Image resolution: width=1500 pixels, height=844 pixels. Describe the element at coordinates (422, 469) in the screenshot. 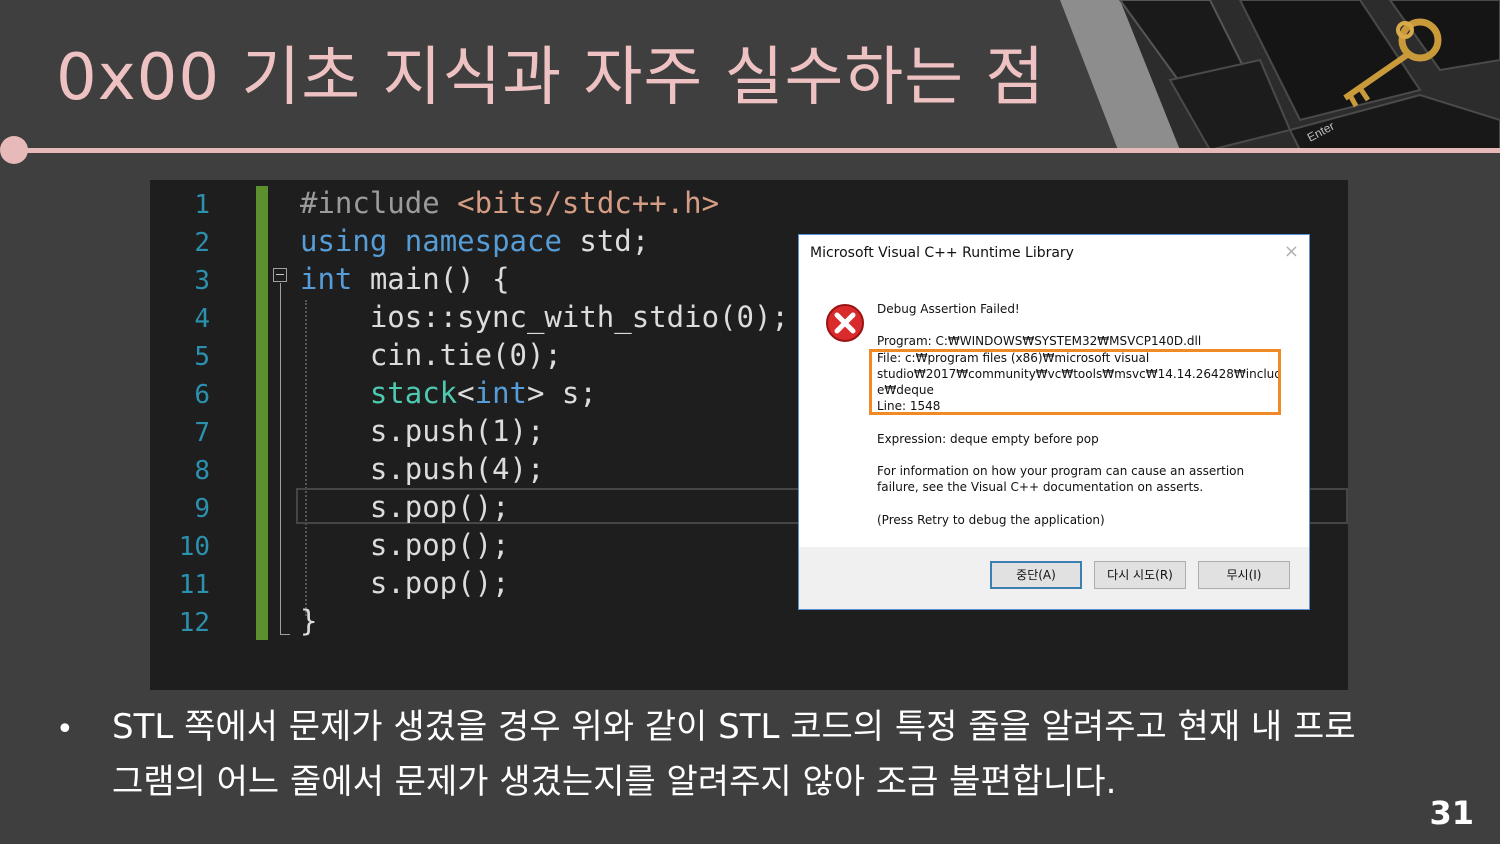

I see `code-line: s.push(4);` at that location.